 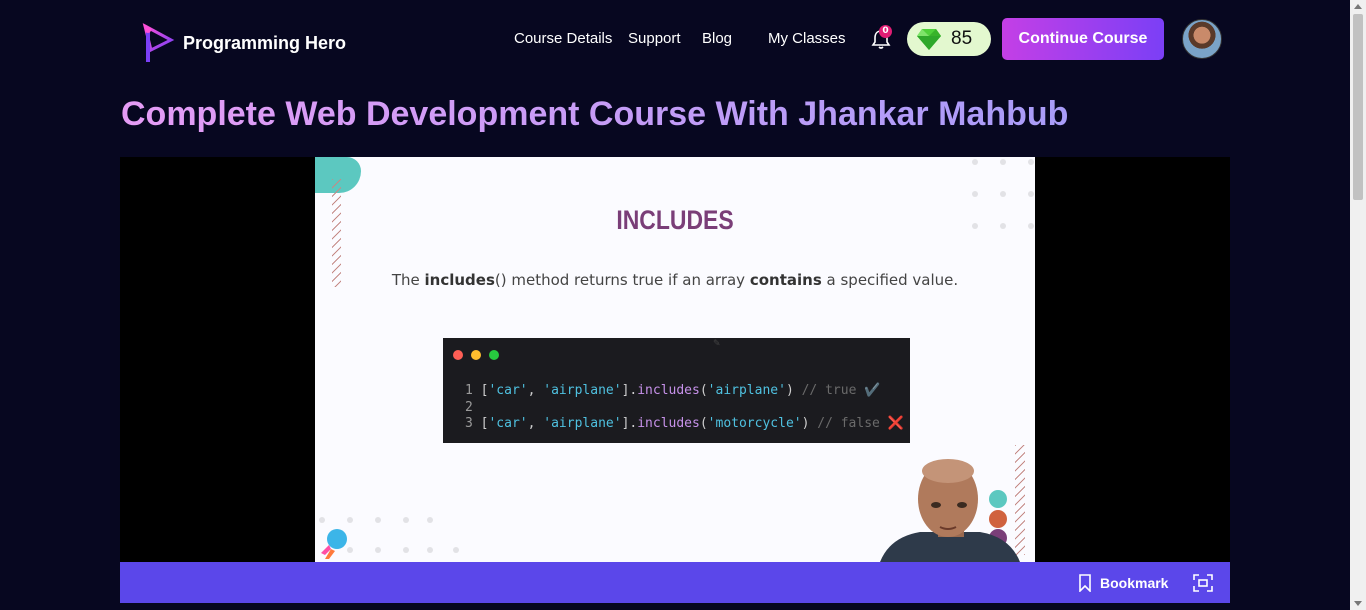 What do you see at coordinates (1358, 107) in the screenshot?
I see `scroll-thumb` at bounding box center [1358, 107].